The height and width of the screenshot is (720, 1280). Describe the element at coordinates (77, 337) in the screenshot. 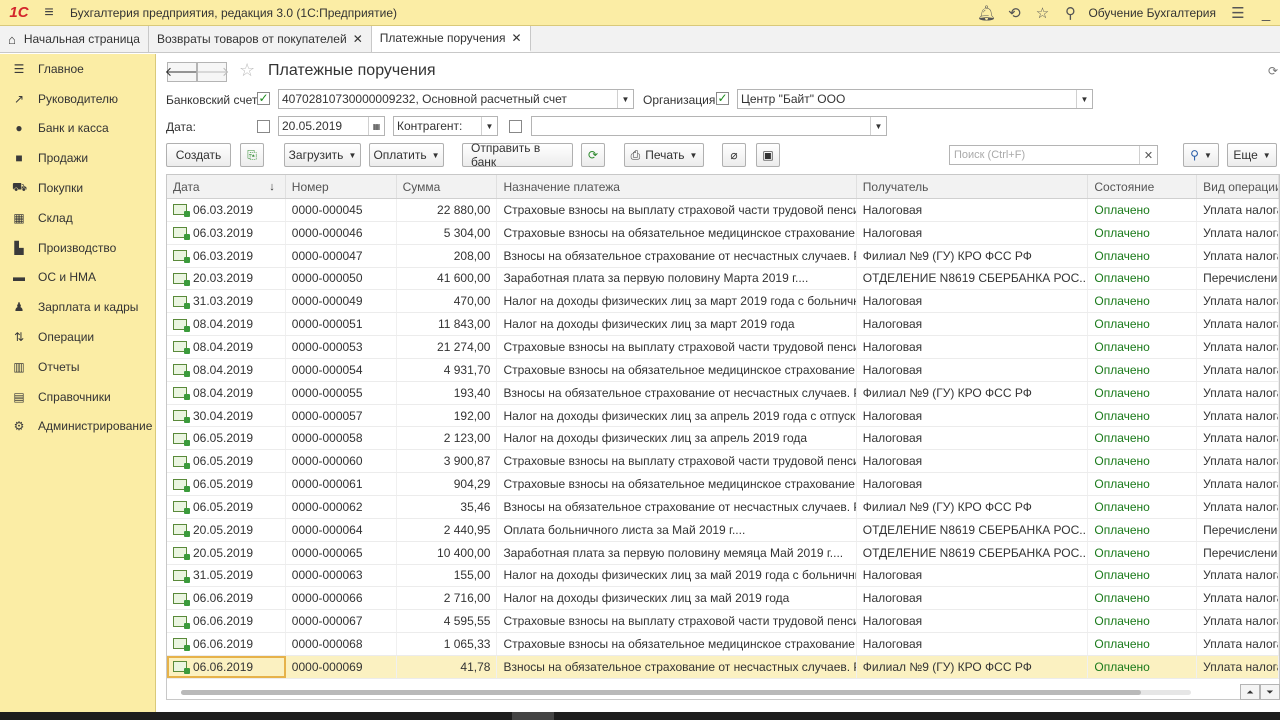

I see `sidebar-item-operations: ⇅ Операции` at that location.